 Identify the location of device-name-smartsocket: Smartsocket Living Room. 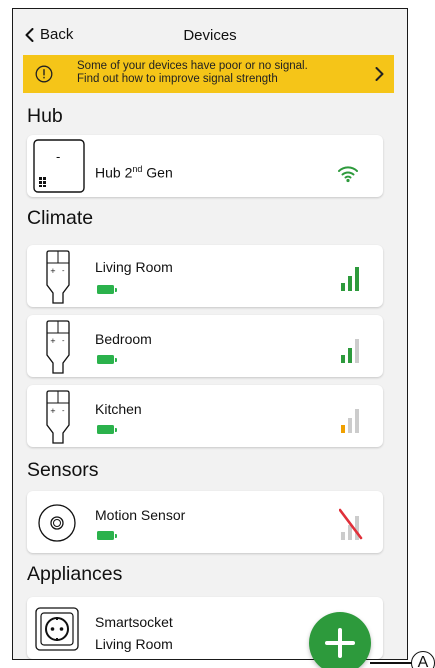
(134, 633).